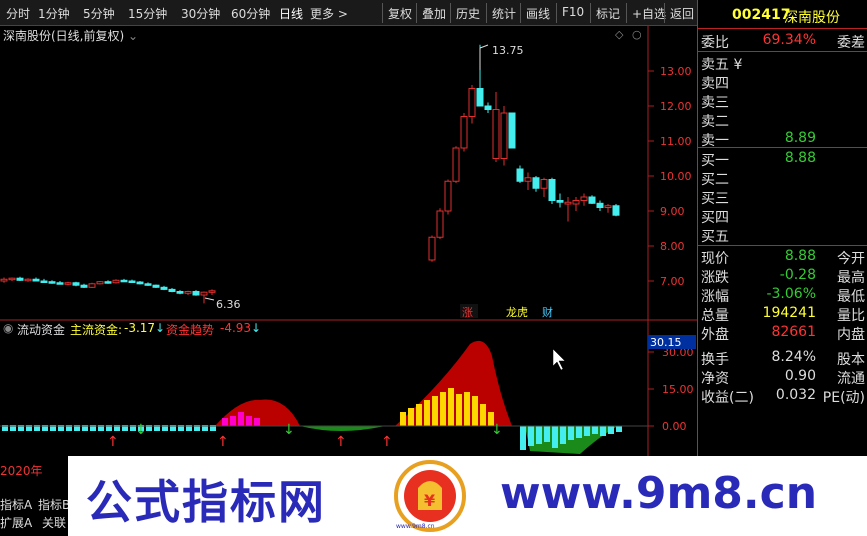 The height and width of the screenshot is (536, 867). I want to click on stat-row: 换手 8.24% 股本, so click(782, 358).